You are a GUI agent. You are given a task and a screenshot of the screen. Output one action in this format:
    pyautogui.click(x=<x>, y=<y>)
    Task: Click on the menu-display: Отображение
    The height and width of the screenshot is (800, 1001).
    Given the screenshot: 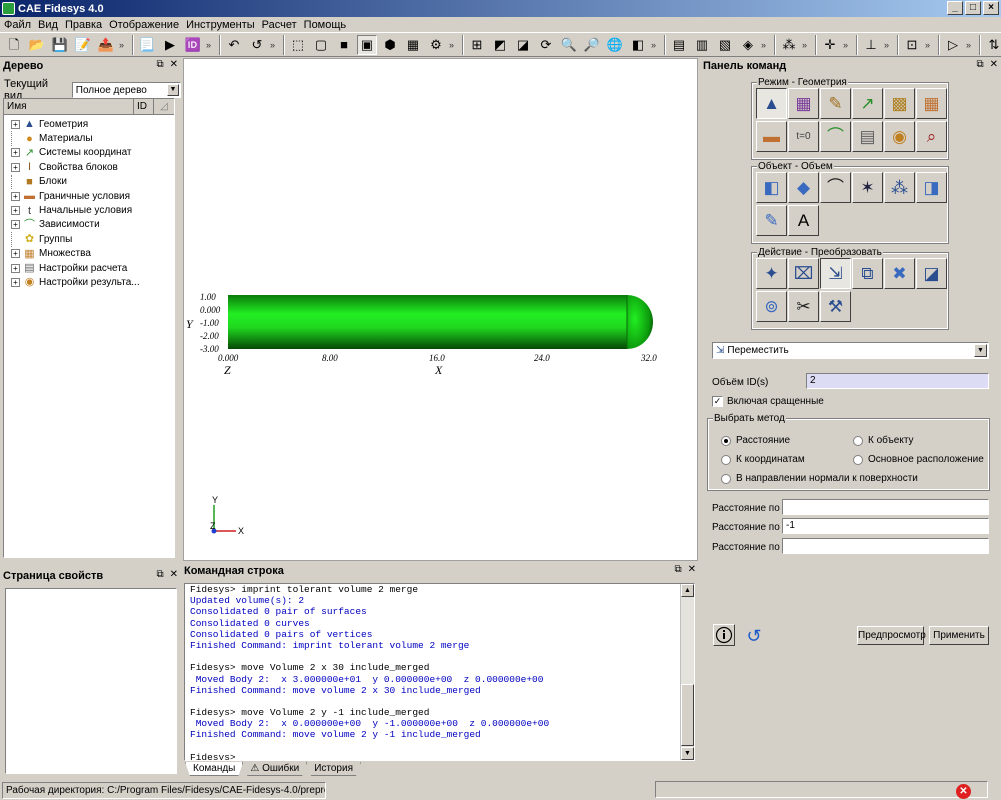 What is the action you would take?
    pyautogui.click(x=144, y=25)
    